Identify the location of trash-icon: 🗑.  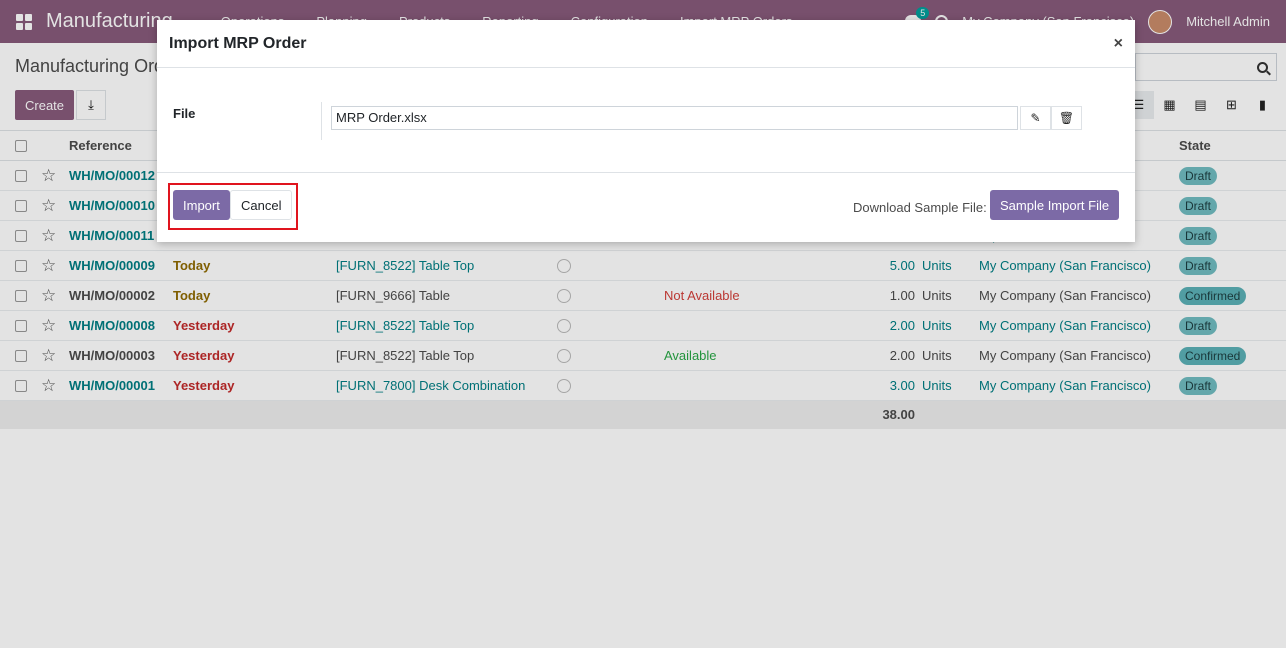
(1066, 118).